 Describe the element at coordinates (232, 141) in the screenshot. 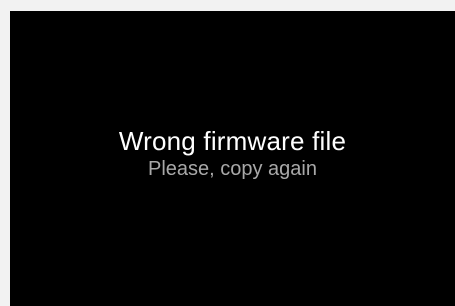

I see `error-title: Wrong firmware file` at that location.